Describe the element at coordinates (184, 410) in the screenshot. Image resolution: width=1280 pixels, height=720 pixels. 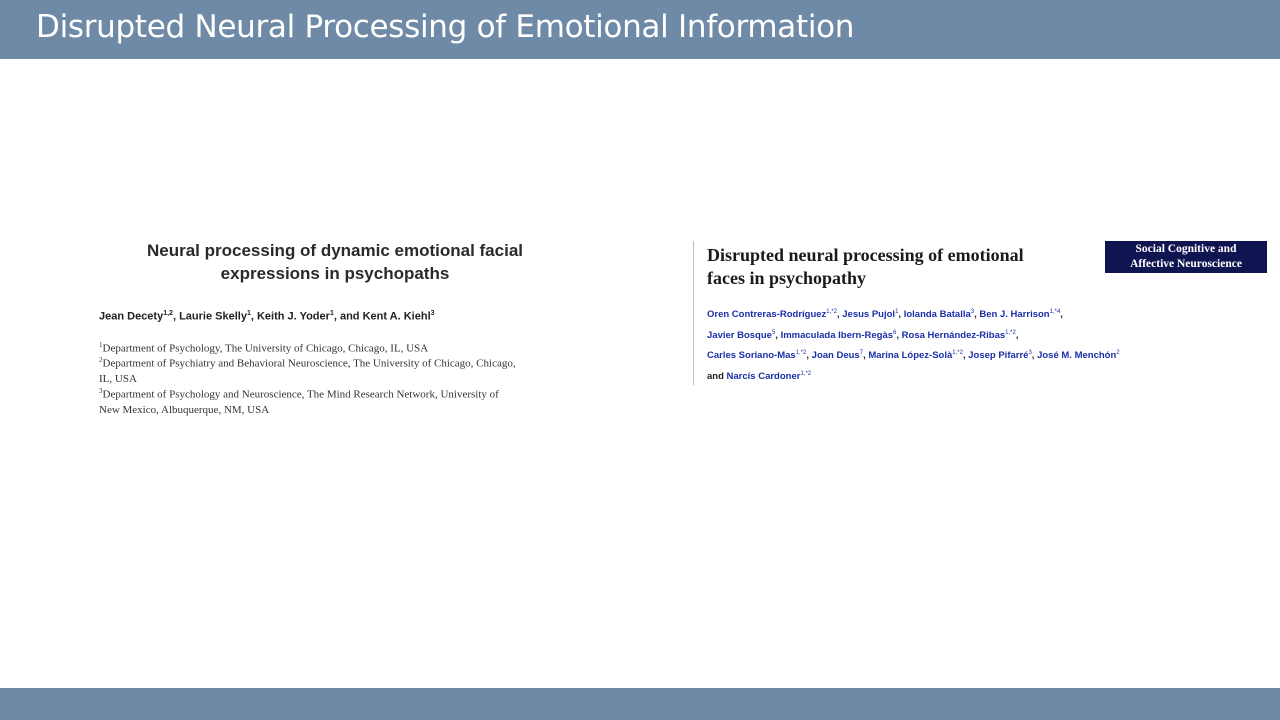
I see `affiliation-text: New Mexico, Albuquerque, NM, USA` at that location.